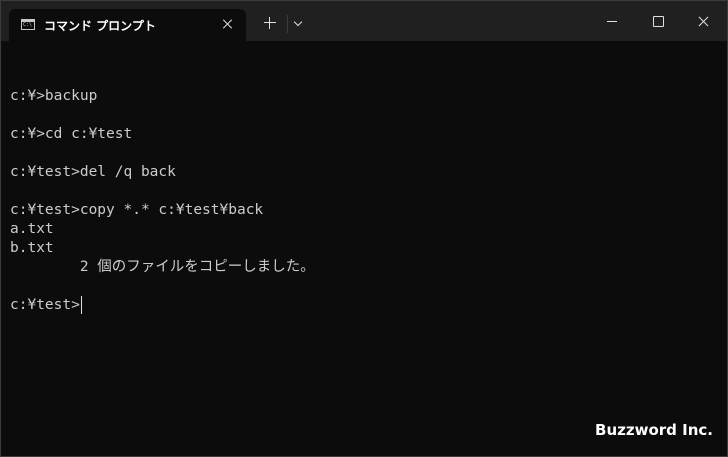  What do you see at coordinates (612, 21) in the screenshot?
I see `minimize-button` at bounding box center [612, 21].